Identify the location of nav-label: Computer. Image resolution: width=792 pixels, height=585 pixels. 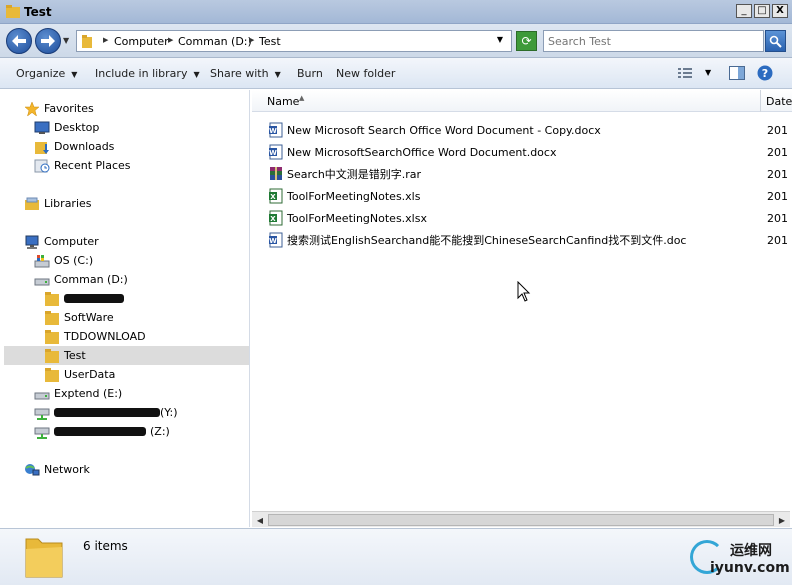
(71, 241).